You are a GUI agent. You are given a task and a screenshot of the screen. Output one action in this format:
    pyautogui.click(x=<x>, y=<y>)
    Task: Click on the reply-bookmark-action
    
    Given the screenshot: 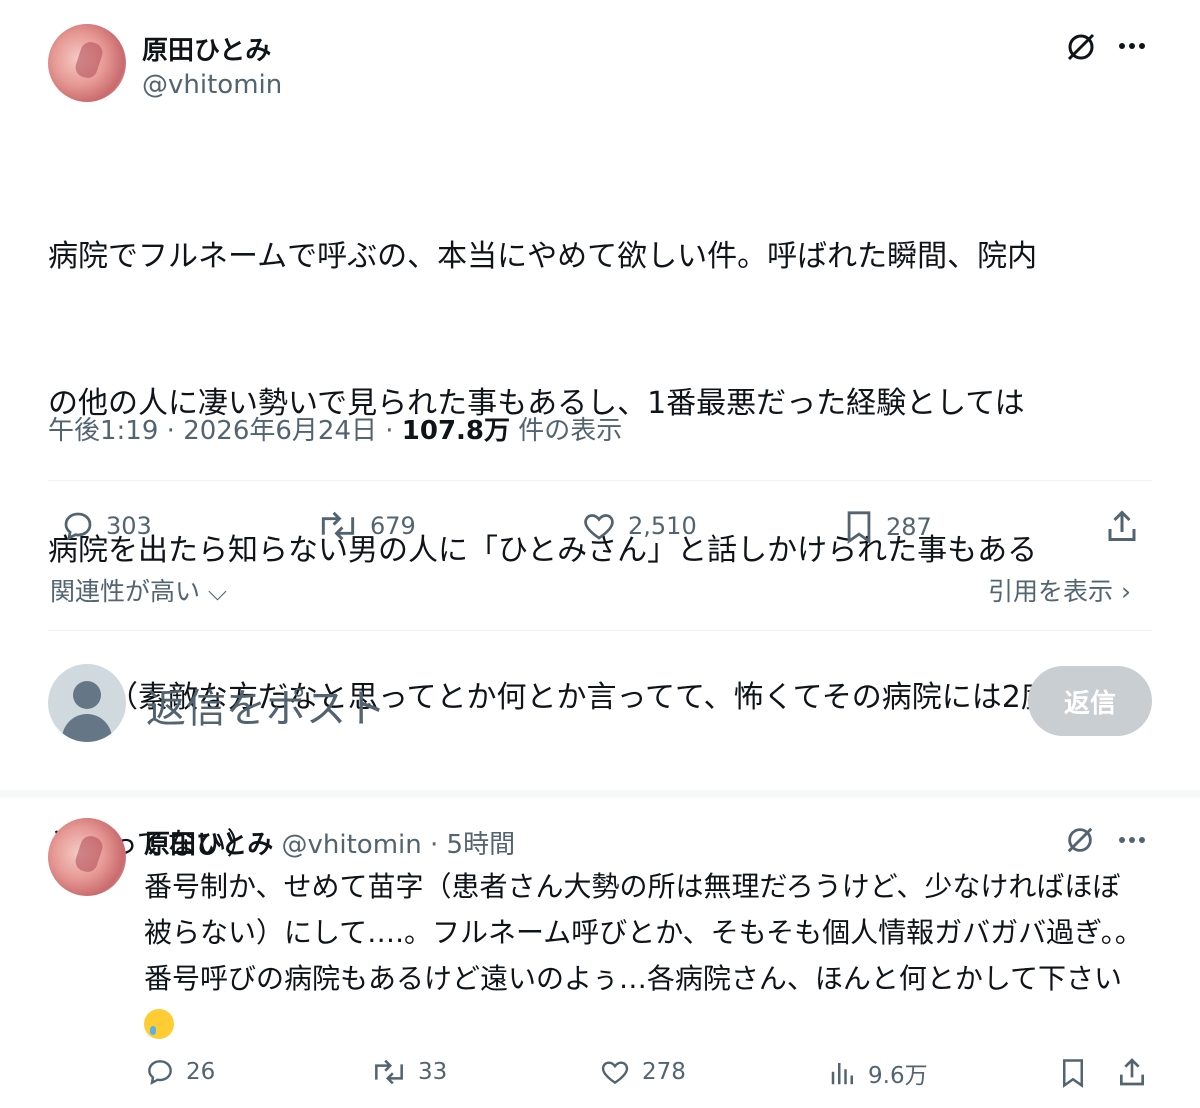 What is the action you would take?
    pyautogui.click(x=1073, y=1073)
    